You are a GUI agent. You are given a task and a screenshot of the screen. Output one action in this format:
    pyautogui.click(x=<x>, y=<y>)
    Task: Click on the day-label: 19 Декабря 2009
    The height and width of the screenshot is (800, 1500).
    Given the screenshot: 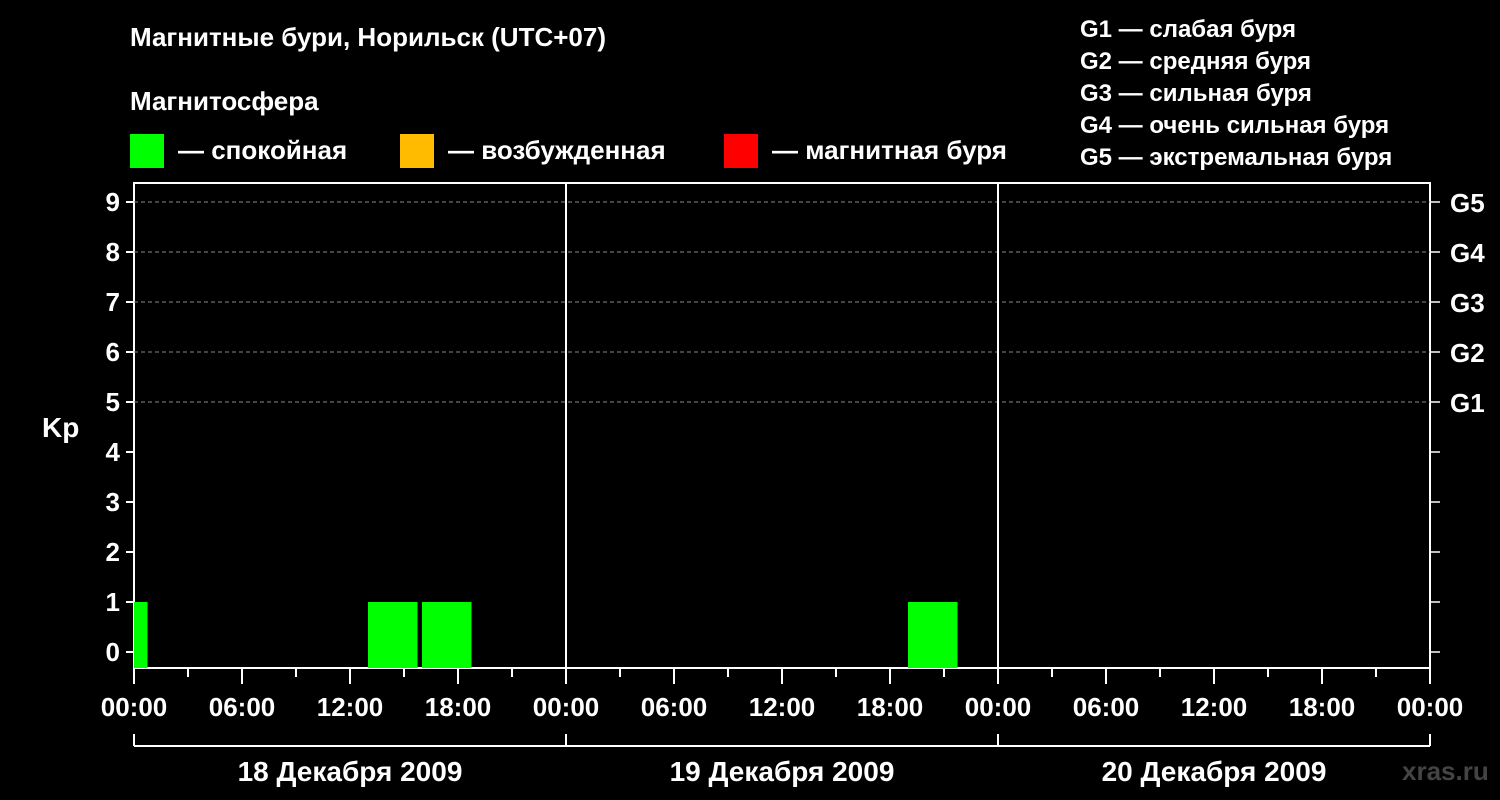 What is the action you would take?
    pyautogui.click(x=782, y=771)
    